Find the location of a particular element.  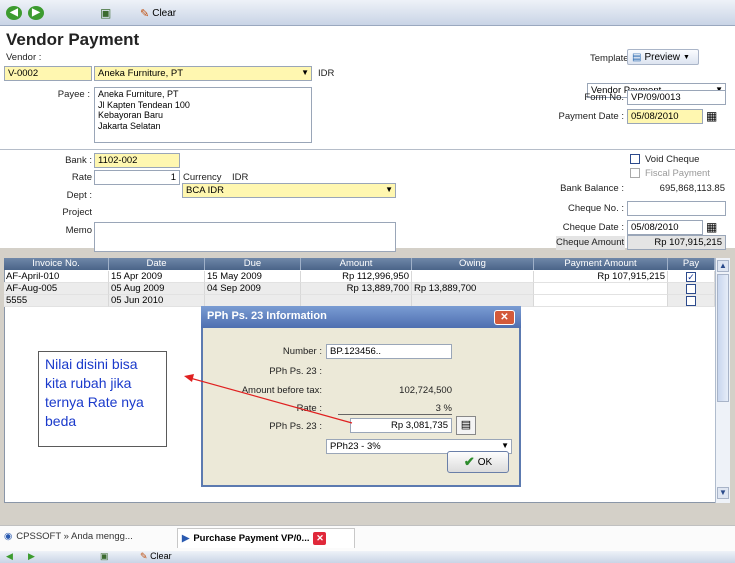

bottom-toolbar: ◀ ▶ ▣ ✎ Clear is located at coordinates (367, 557).